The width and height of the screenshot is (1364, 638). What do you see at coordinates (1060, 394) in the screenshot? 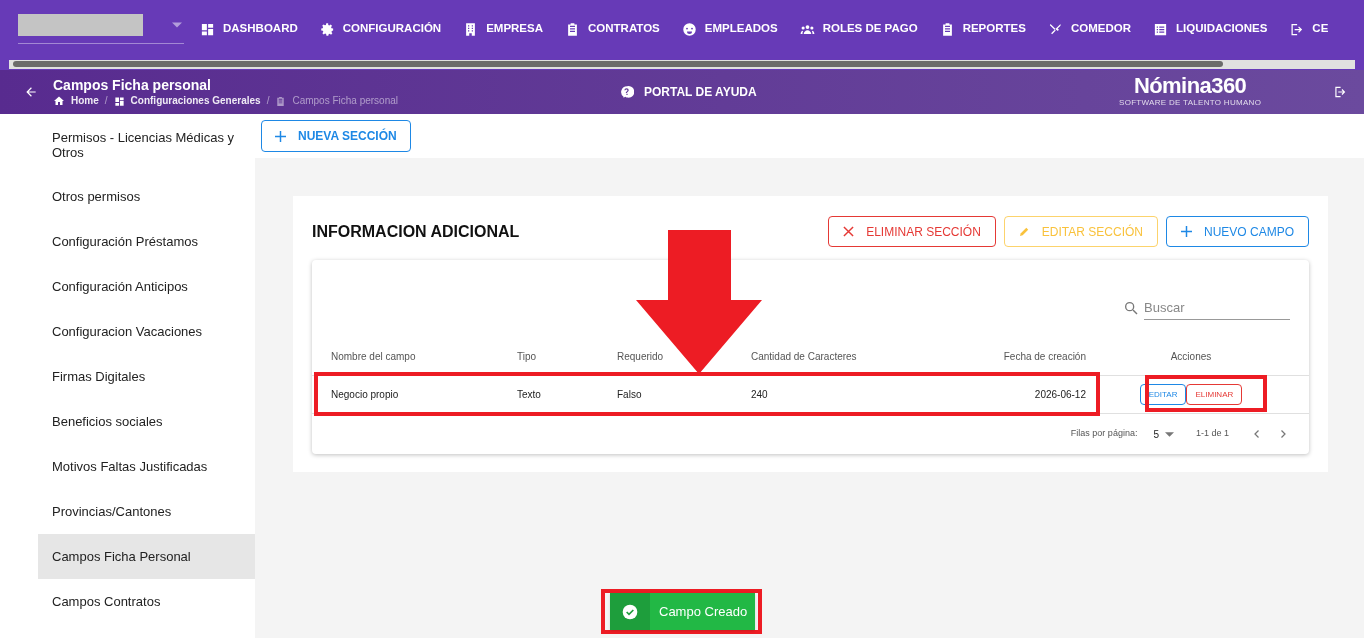
I see `table-cell: 2026-06-12` at bounding box center [1060, 394].